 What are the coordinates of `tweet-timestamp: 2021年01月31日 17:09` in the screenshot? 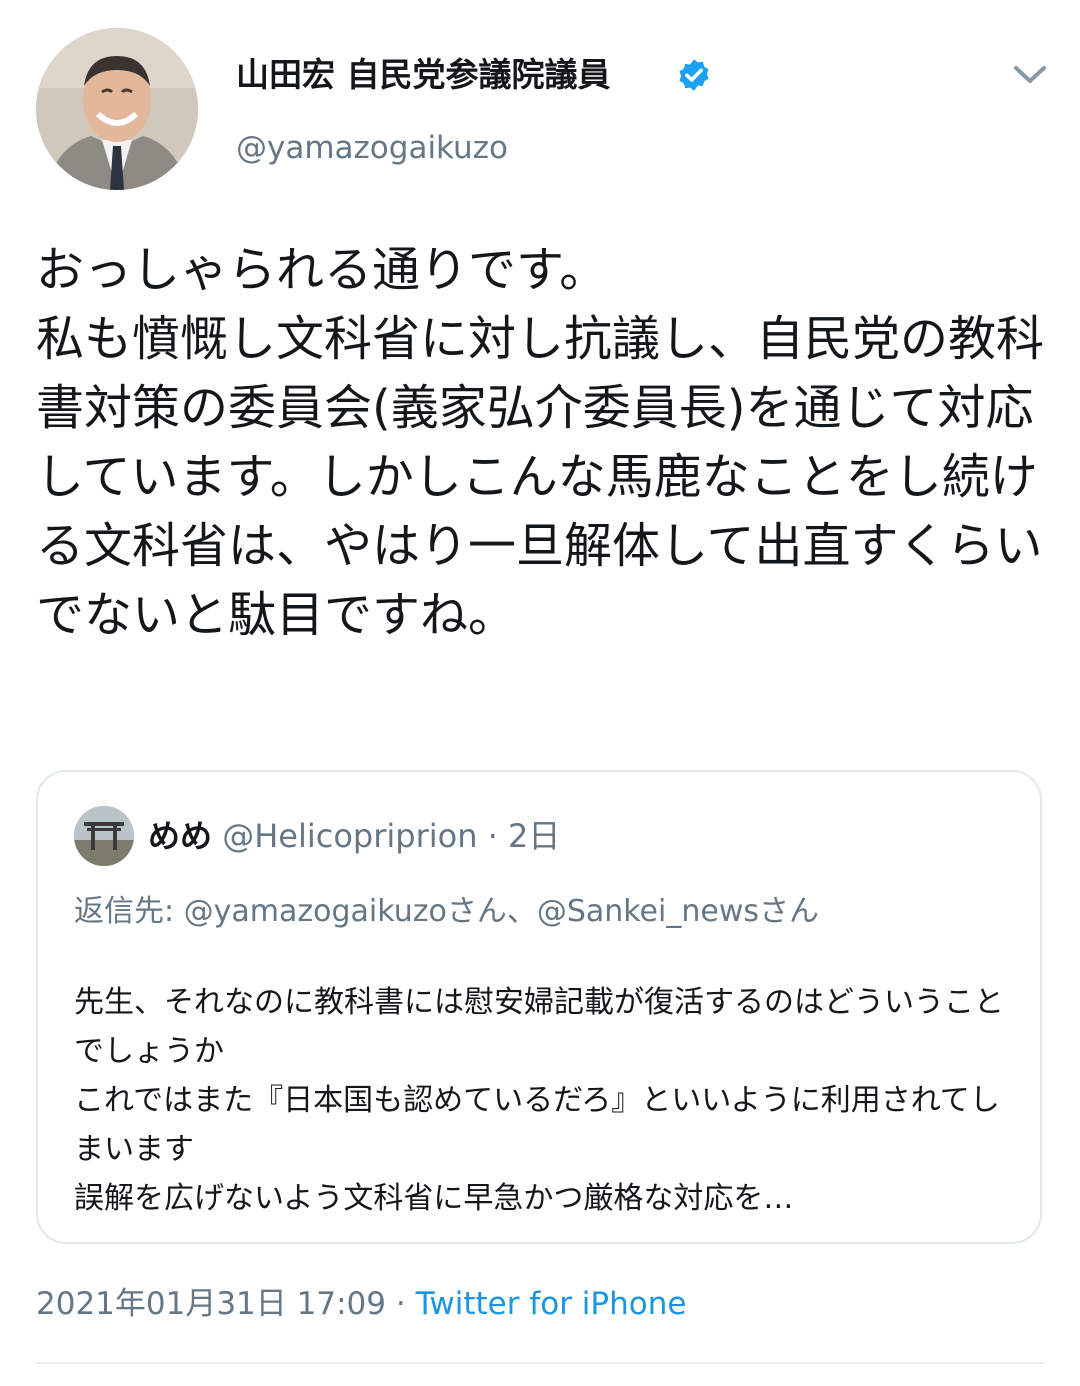 It's located at (211, 1304).